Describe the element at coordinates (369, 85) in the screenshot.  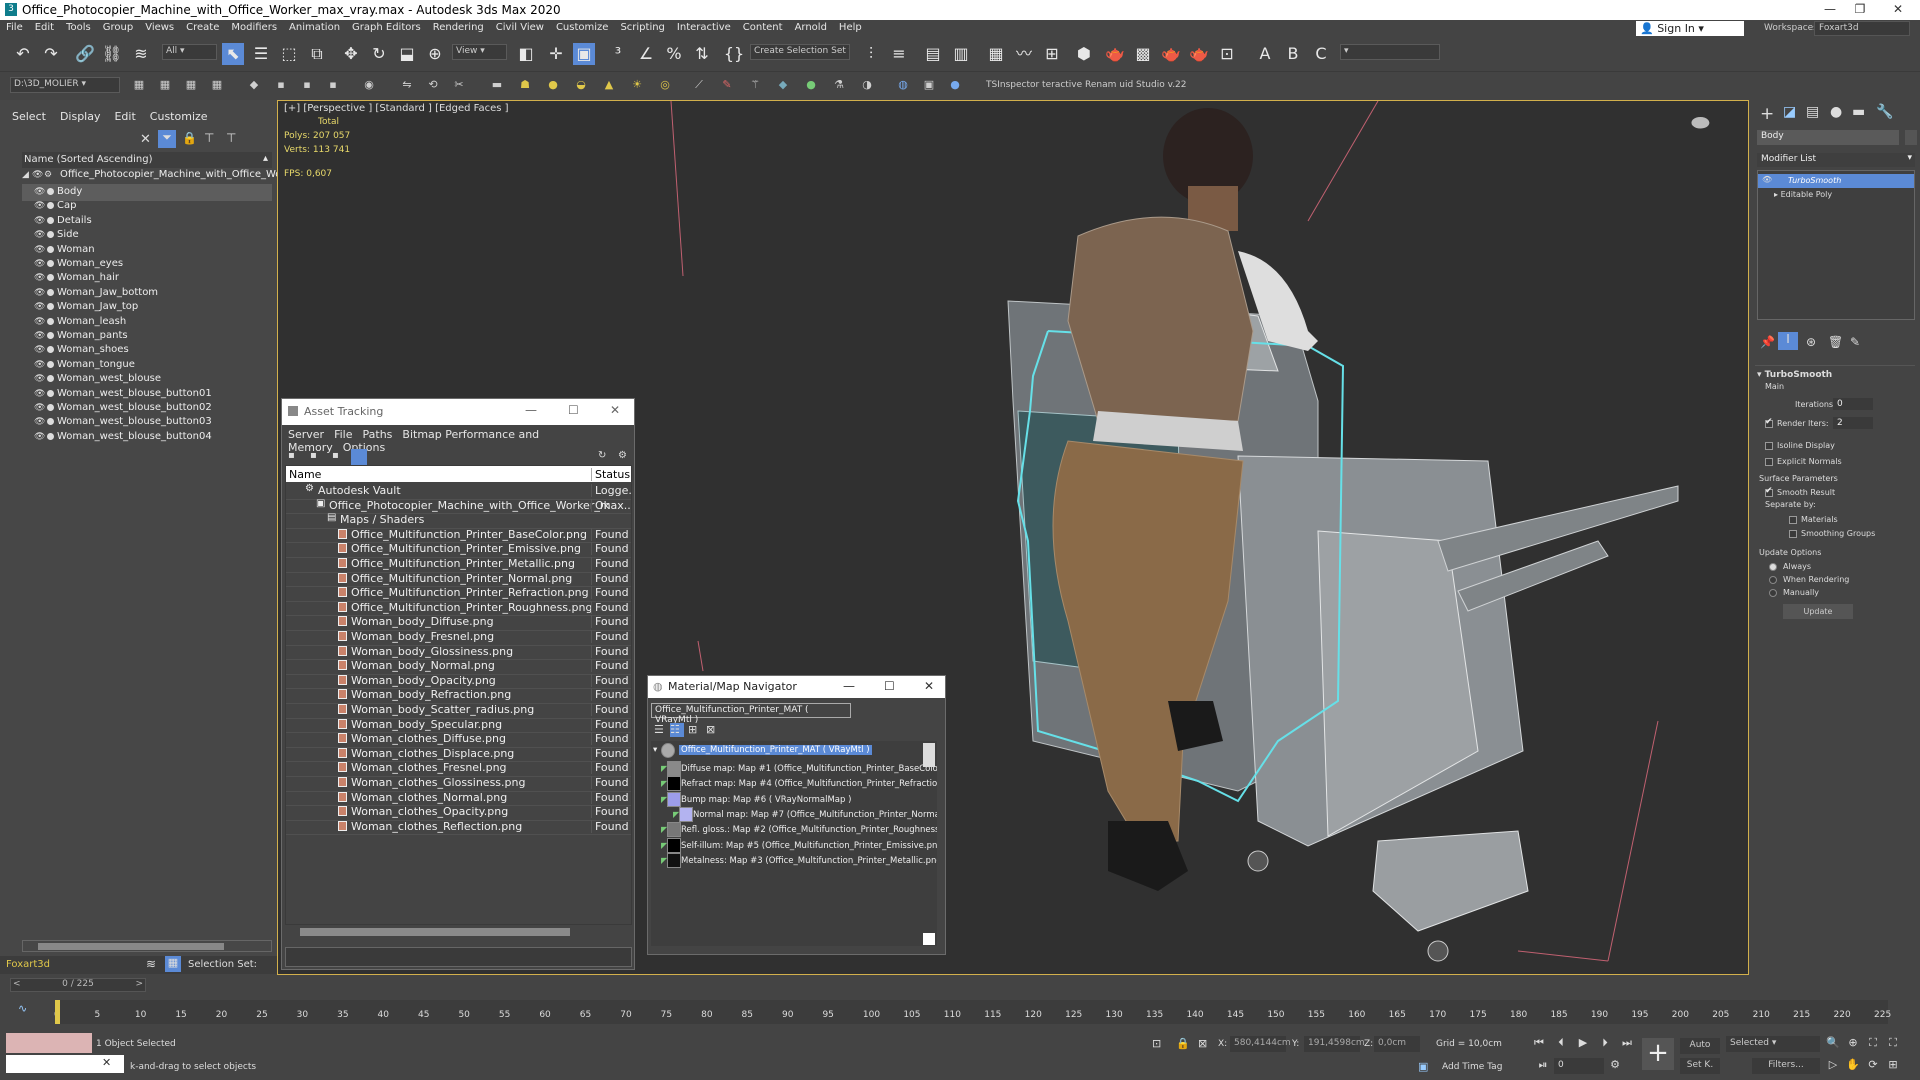
I see `tool-icon-5: ◉` at that location.